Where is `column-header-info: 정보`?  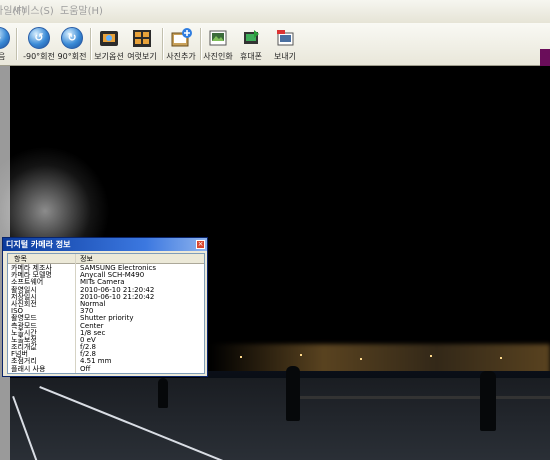 column-header-info: 정보 is located at coordinates (86, 259).